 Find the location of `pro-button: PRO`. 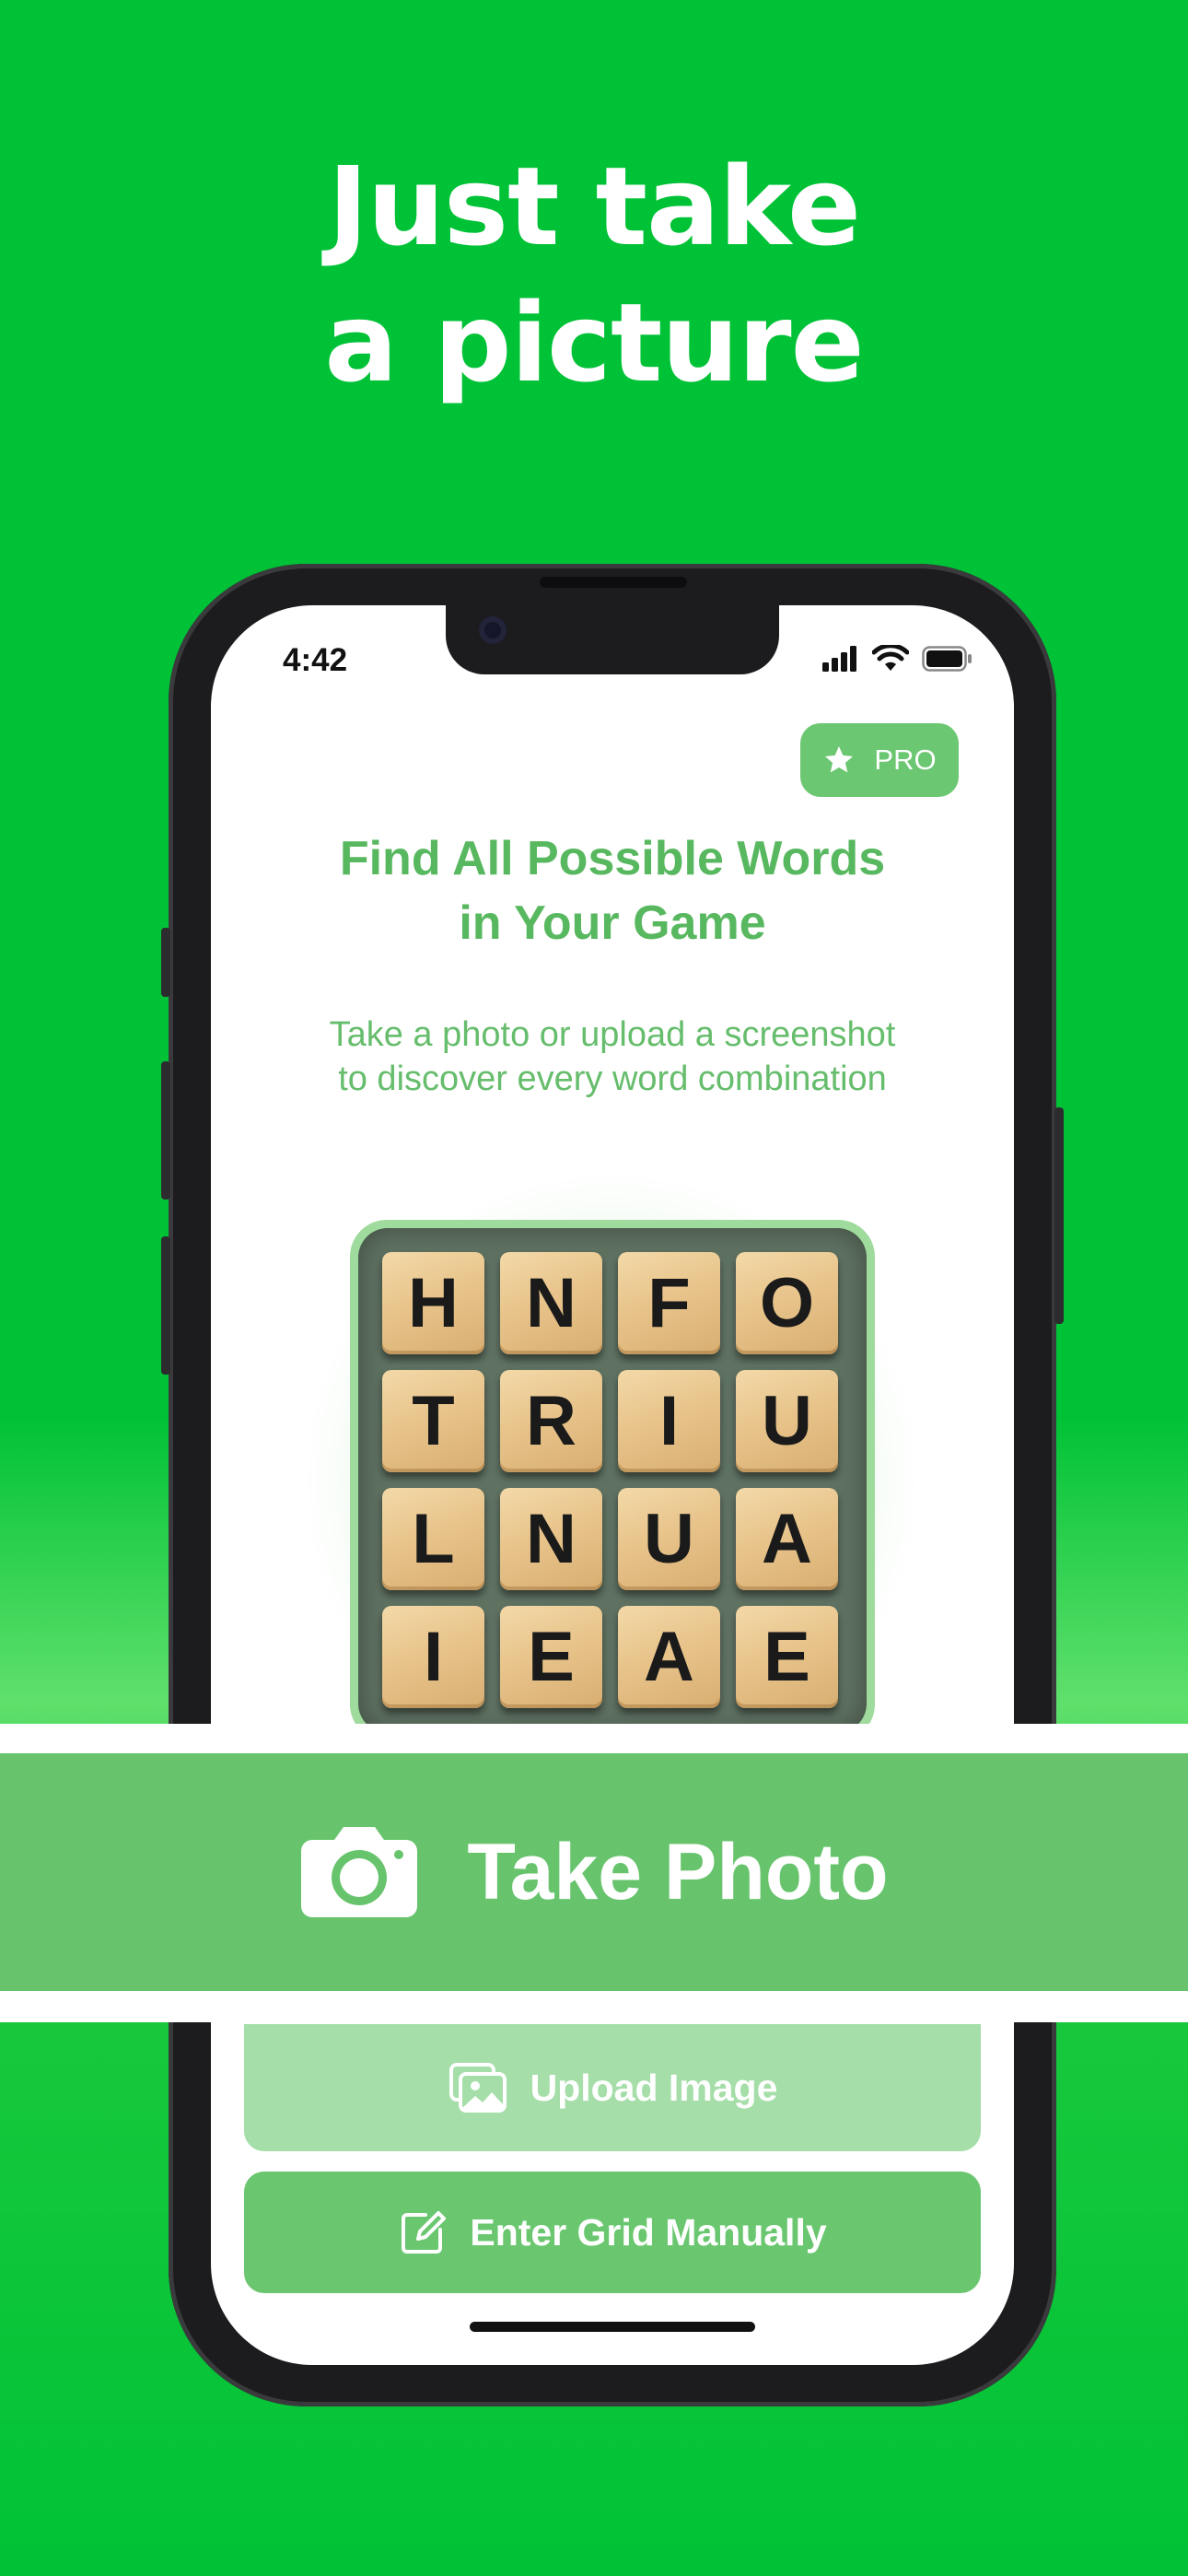

pro-button: PRO is located at coordinates (879, 760).